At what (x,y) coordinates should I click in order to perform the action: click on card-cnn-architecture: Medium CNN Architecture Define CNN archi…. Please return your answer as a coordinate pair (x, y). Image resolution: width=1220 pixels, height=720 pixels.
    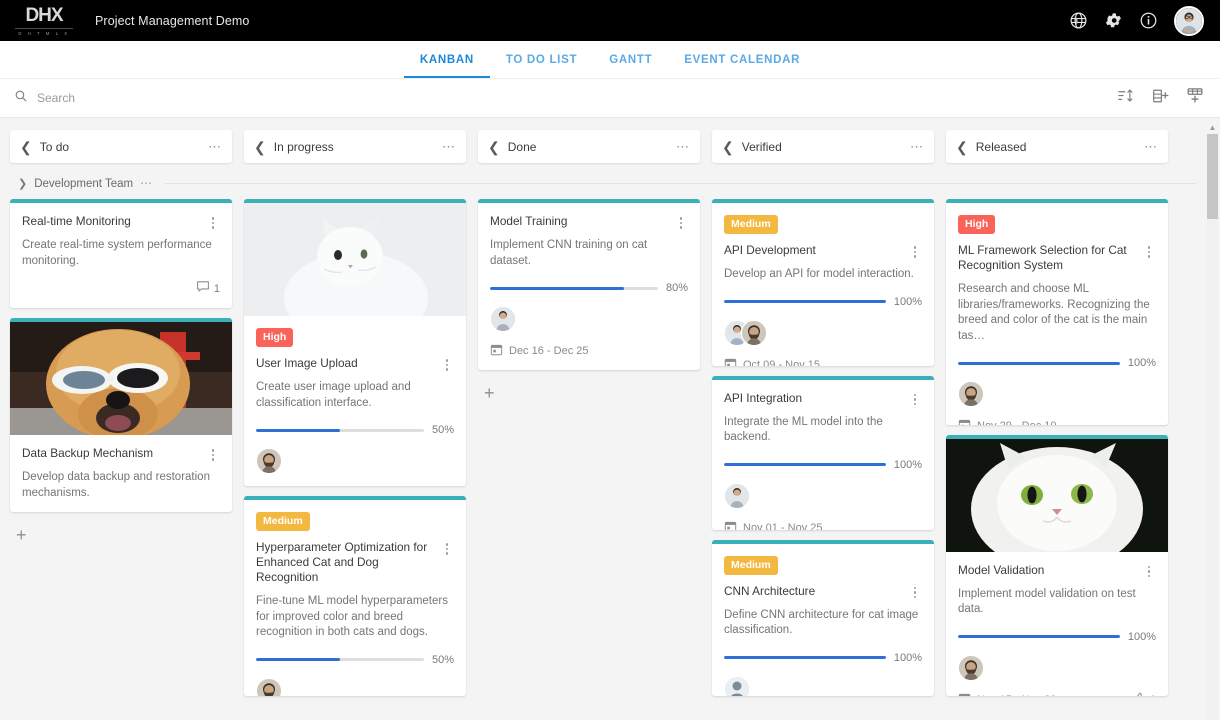
    Looking at the image, I should click on (823, 617).